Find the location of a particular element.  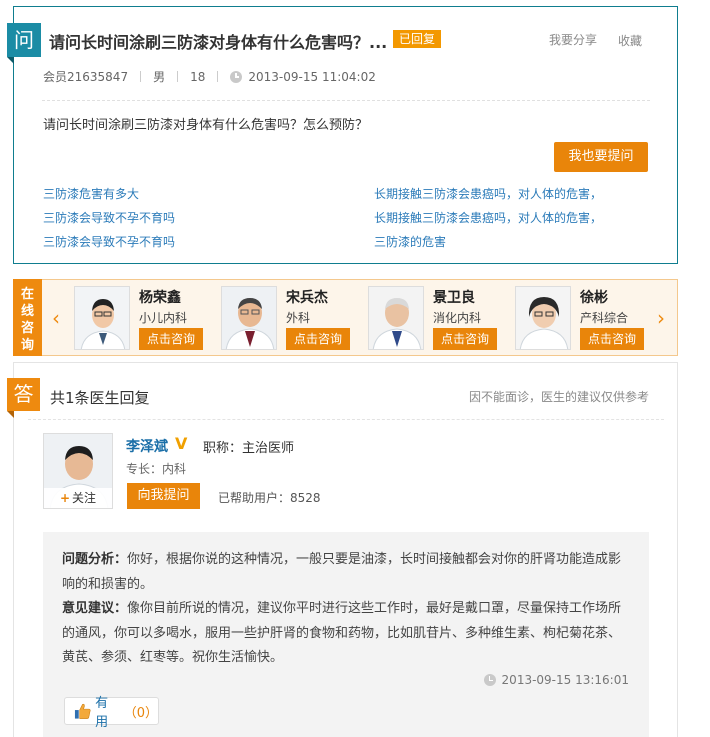

doctor-dept: 小儿内科 is located at coordinates (163, 318).